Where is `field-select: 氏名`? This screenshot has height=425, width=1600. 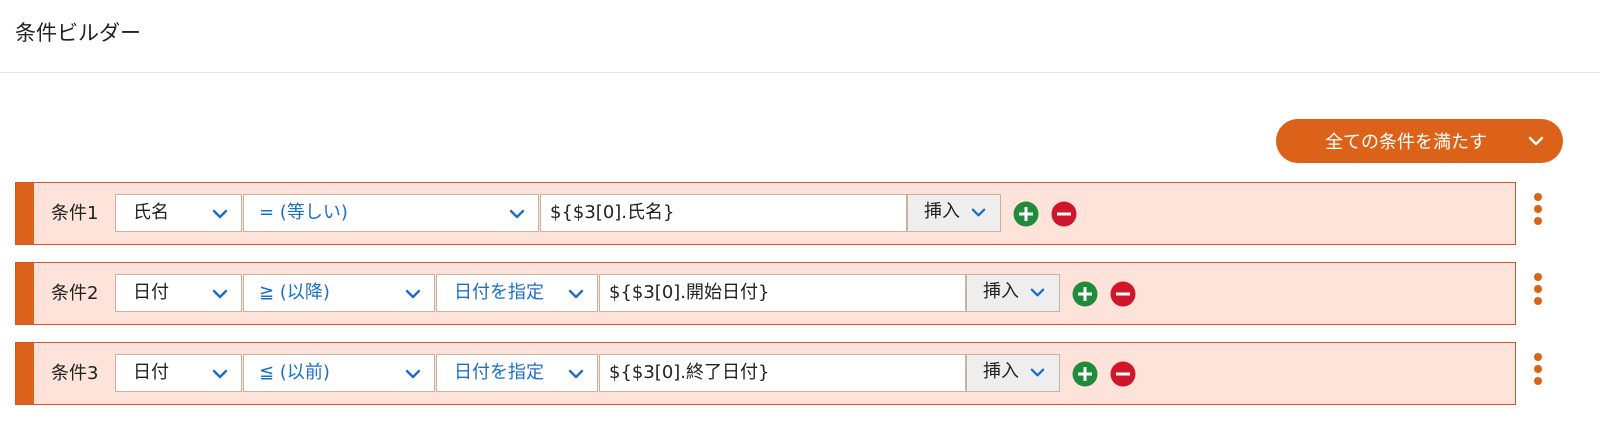 field-select: 氏名 is located at coordinates (178, 213).